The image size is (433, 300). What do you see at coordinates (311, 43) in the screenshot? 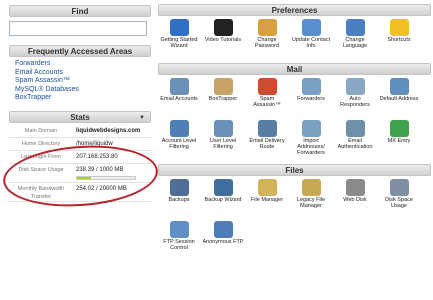
I see `preferences-item-label: Update Contact Info` at bounding box center [311, 43].